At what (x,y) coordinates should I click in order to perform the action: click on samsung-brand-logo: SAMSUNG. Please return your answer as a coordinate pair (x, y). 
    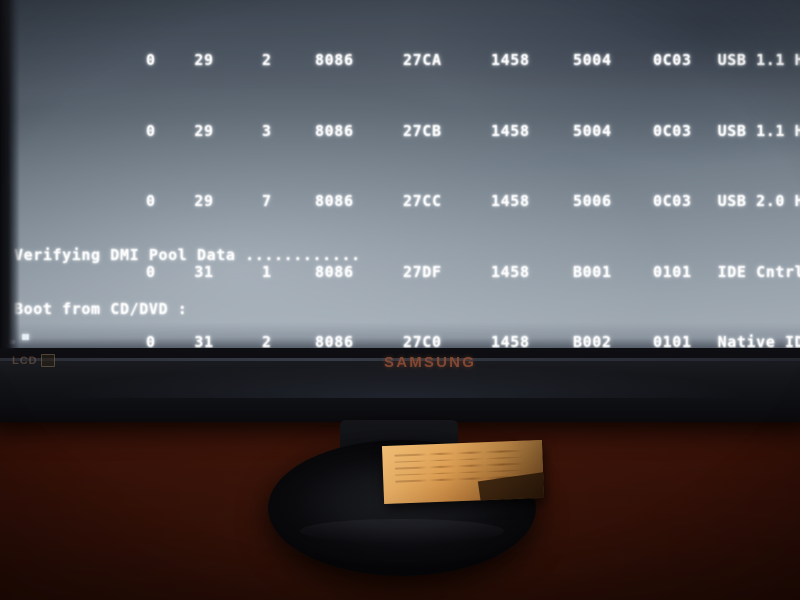
    Looking at the image, I should click on (430, 362).